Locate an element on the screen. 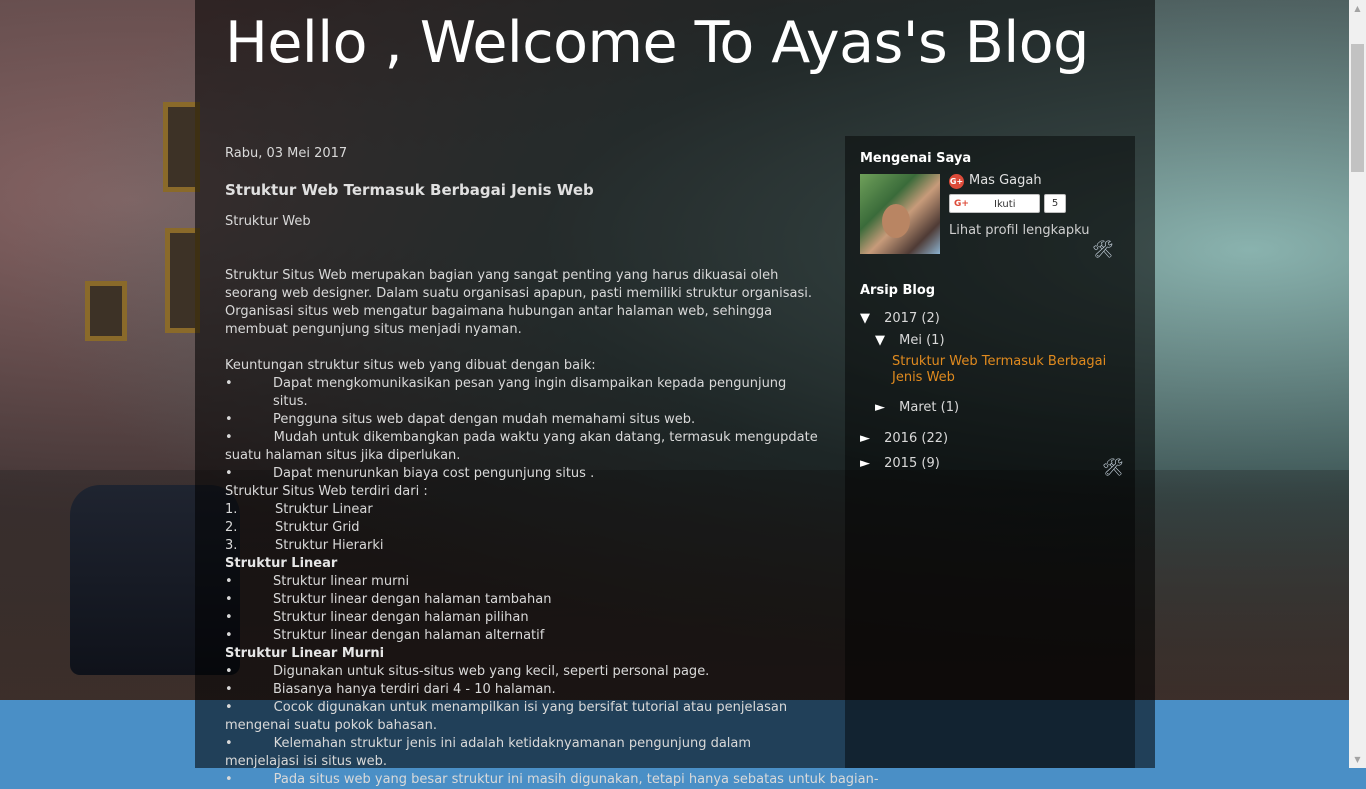  about-widget-title: Mengenai Saya is located at coordinates (916, 158).